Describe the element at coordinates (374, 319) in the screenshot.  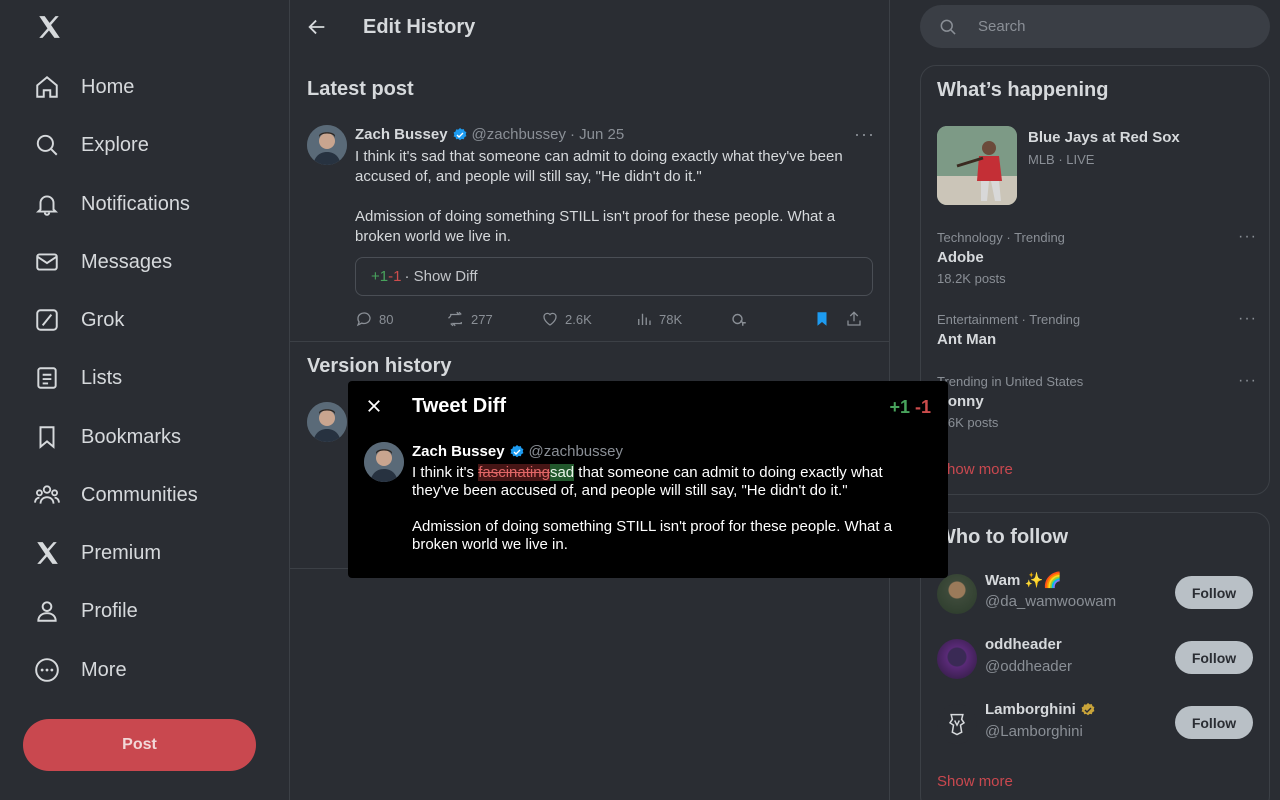
I see `reply-button: 80` at that location.